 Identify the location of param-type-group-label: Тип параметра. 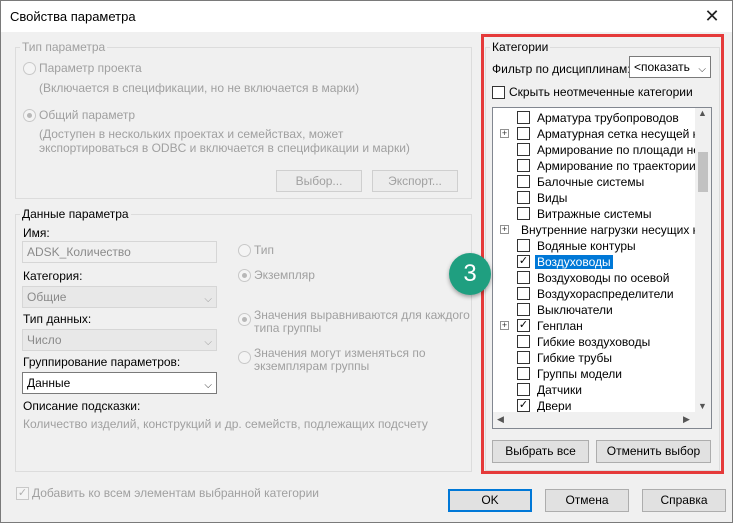
(64, 47).